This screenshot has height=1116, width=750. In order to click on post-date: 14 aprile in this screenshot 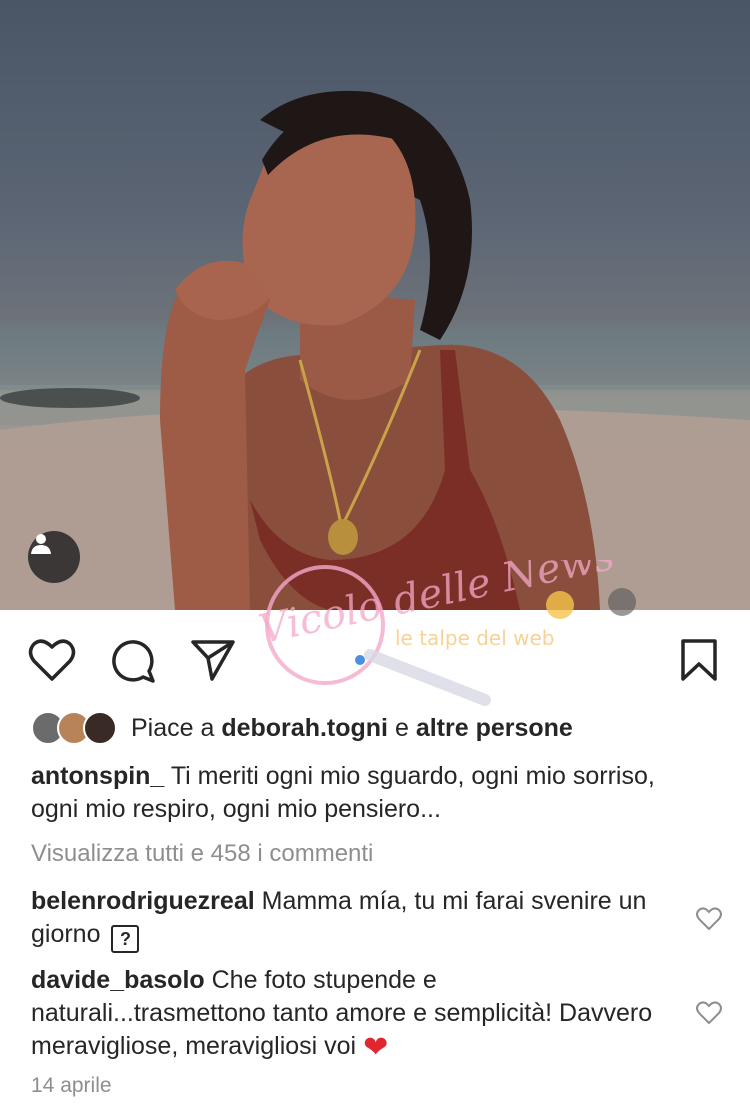, I will do `click(71, 1085)`.